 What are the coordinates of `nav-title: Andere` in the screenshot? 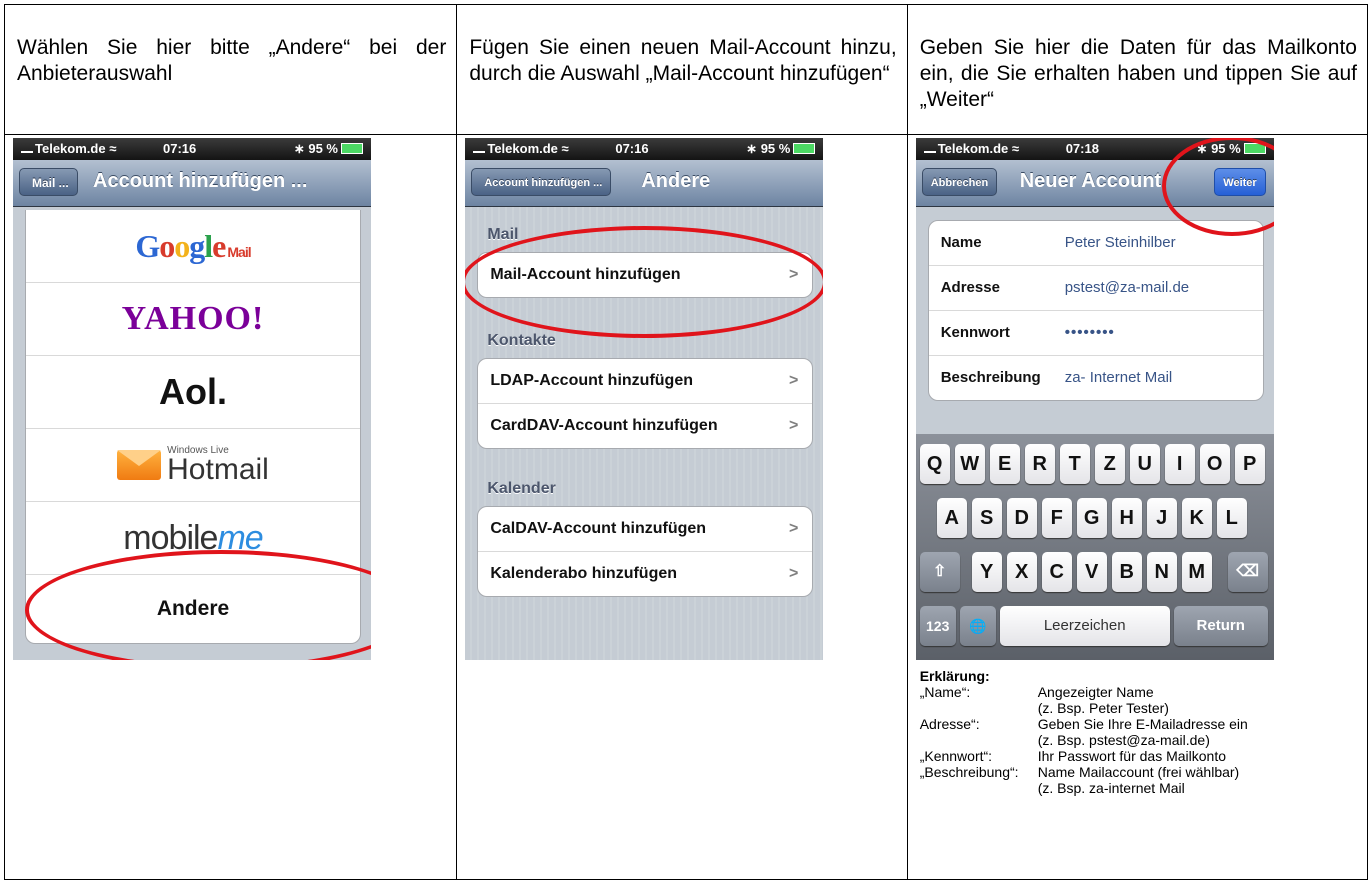 It's located at (676, 181).